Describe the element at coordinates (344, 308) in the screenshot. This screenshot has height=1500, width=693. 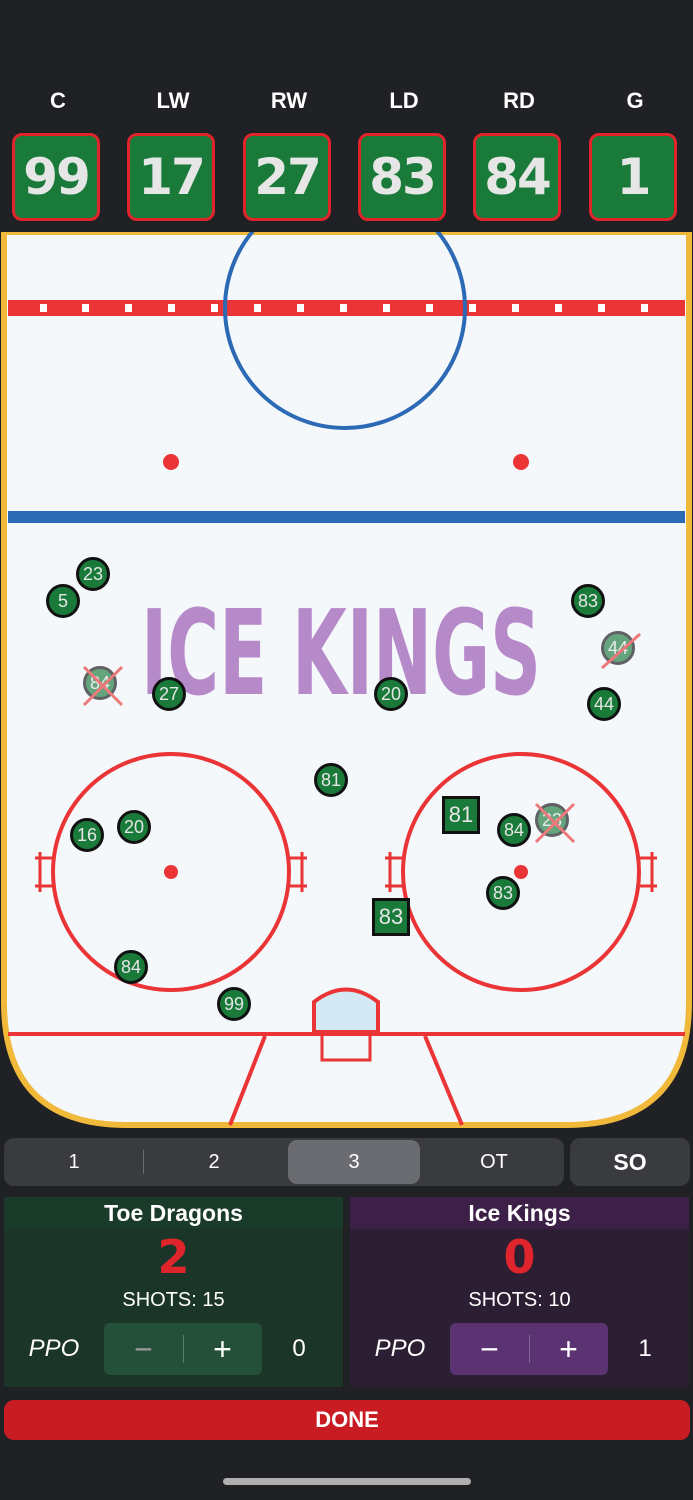
I see `center-line-dashes` at that location.